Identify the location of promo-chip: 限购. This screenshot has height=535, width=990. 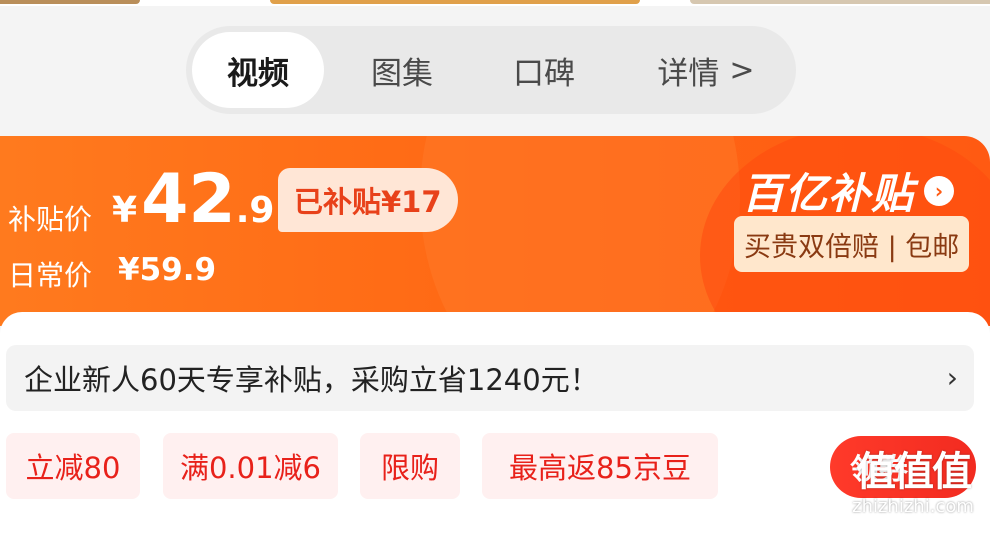
(410, 466).